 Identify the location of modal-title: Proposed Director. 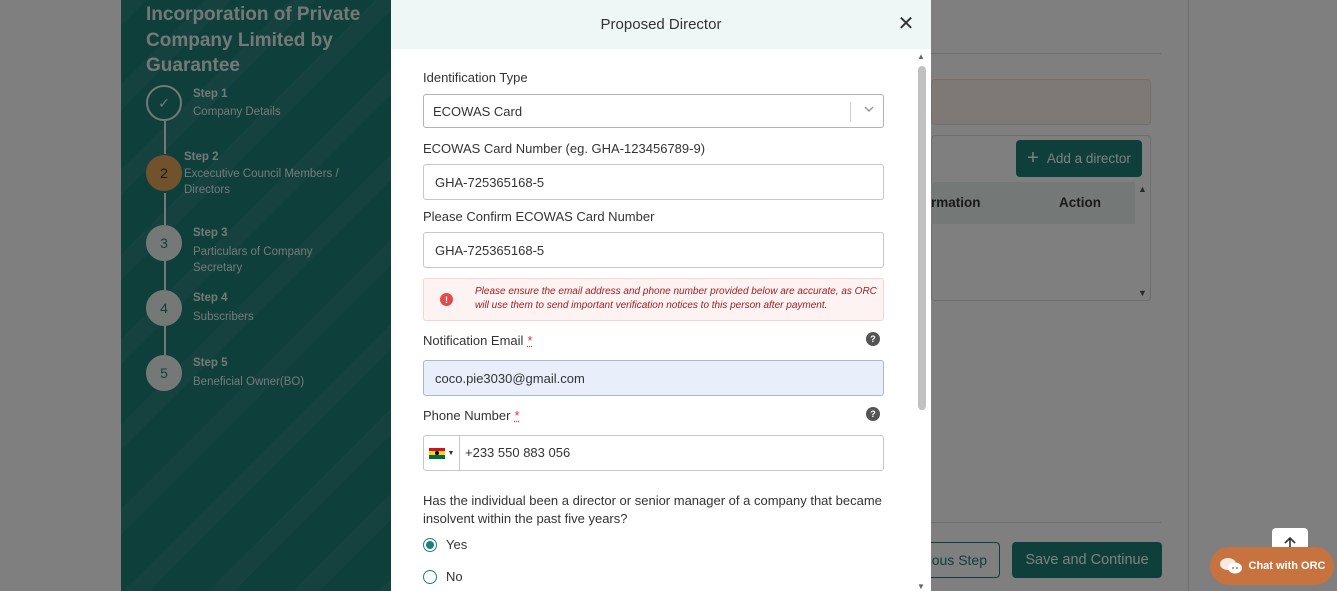
(661, 24).